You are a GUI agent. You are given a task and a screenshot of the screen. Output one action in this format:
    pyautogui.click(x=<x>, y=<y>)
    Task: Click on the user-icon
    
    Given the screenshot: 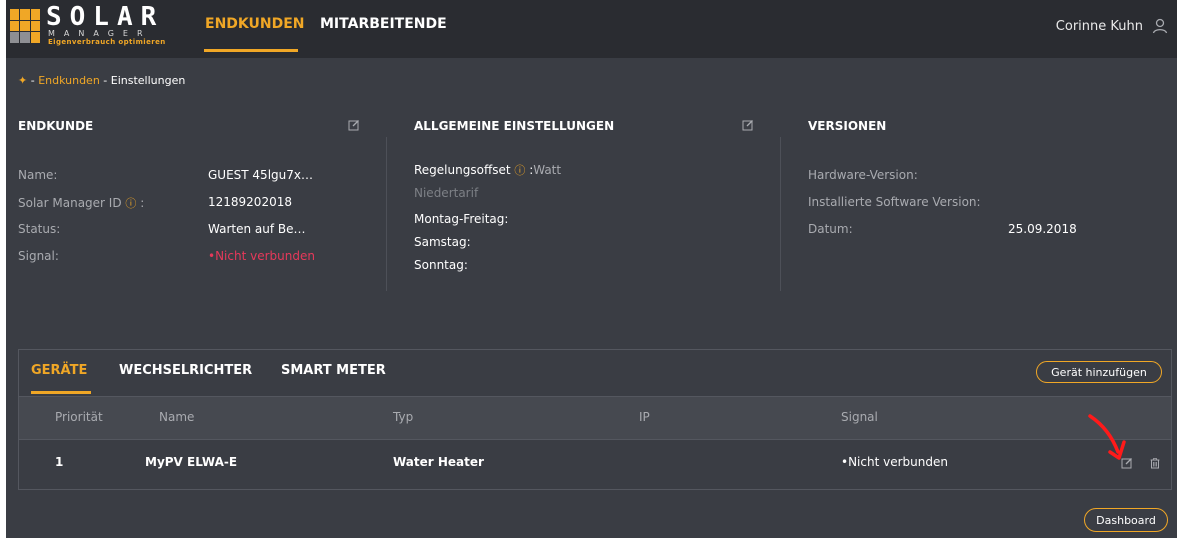 What is the action you would take?
    pyautogui.click(x=1160, y=26)
    